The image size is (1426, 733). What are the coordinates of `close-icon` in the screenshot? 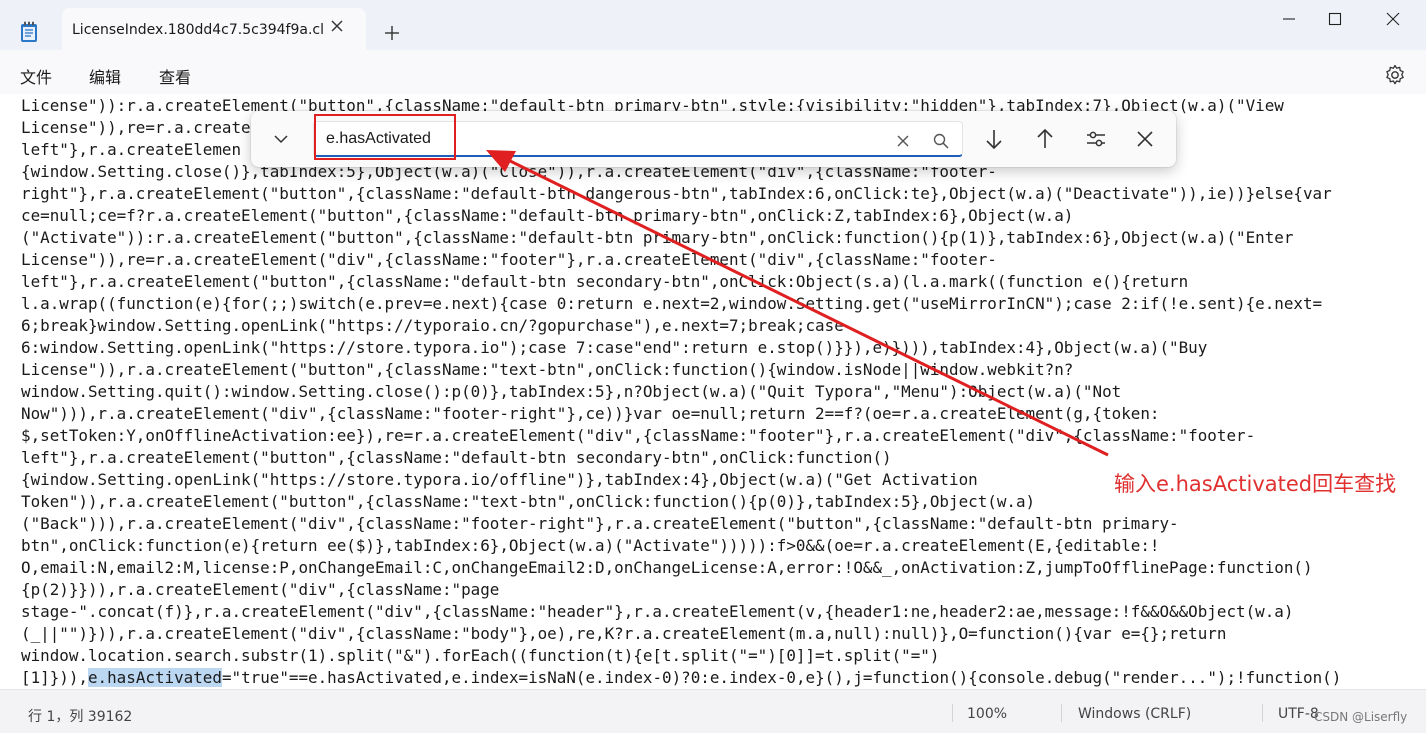 It's located at (1393, 19).